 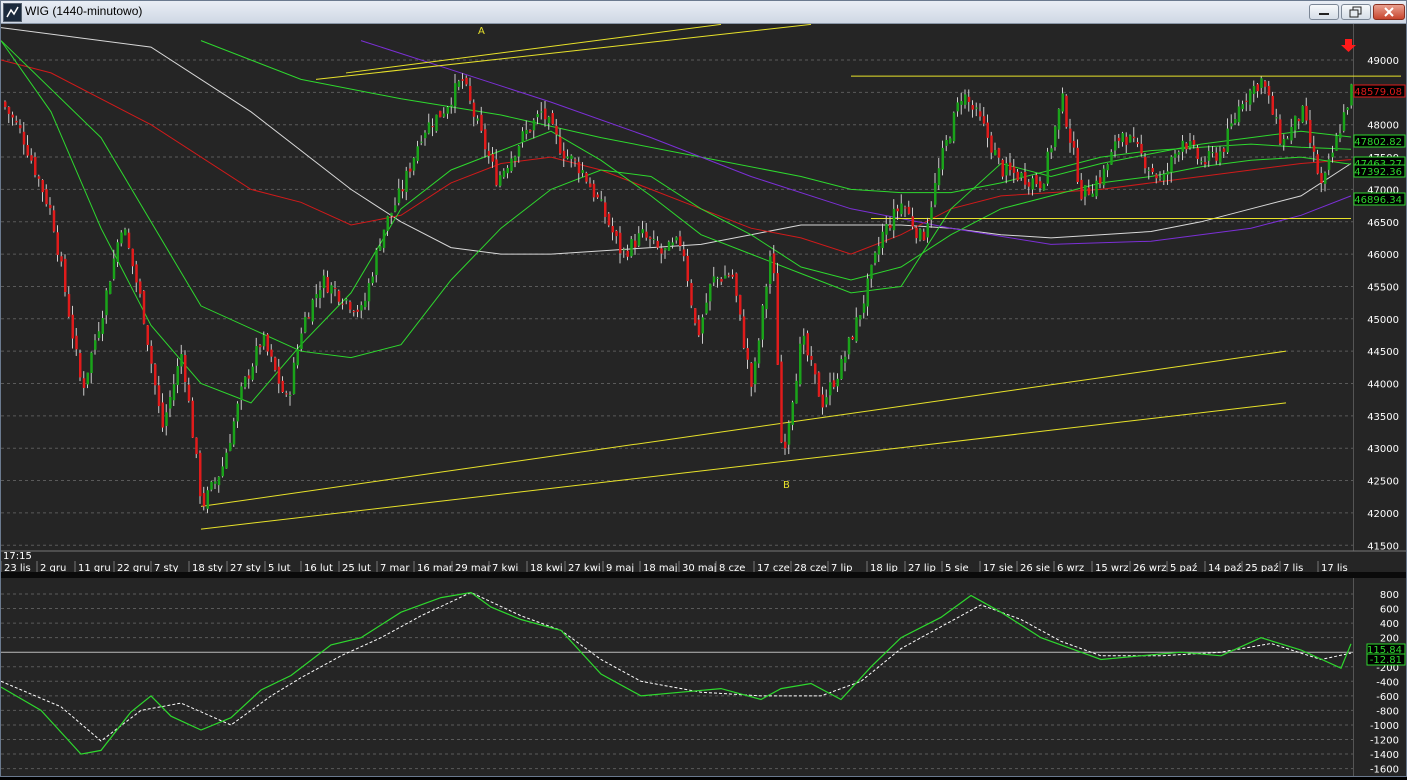 What do you see at coordinates (660, 567) in the screenshot?
I see `x-tick-label: 18 maj` at bounding box center [660, 567].